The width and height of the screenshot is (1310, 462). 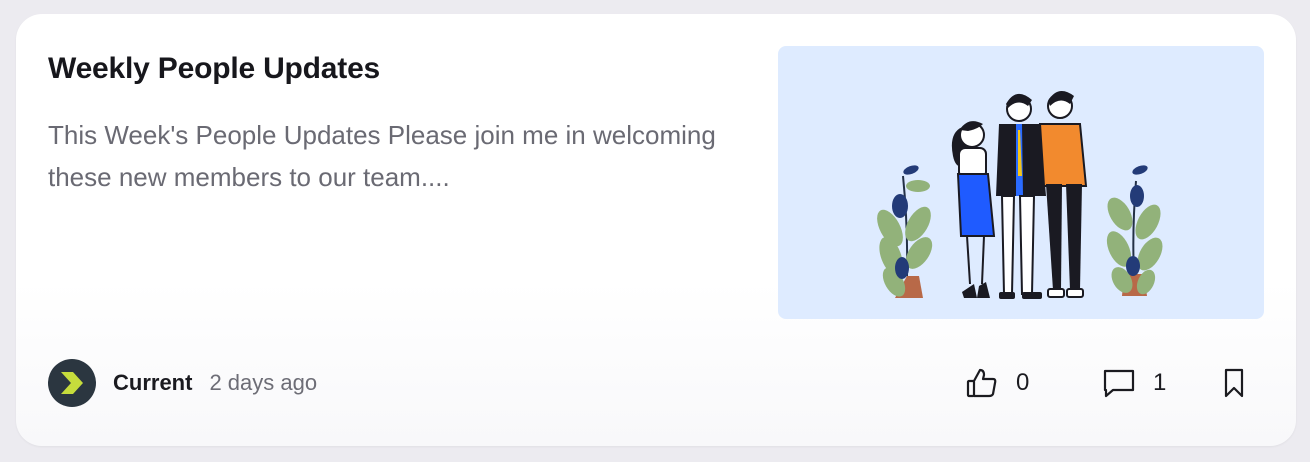 I want to click on like-button: 0, so click(x=997, y=383).